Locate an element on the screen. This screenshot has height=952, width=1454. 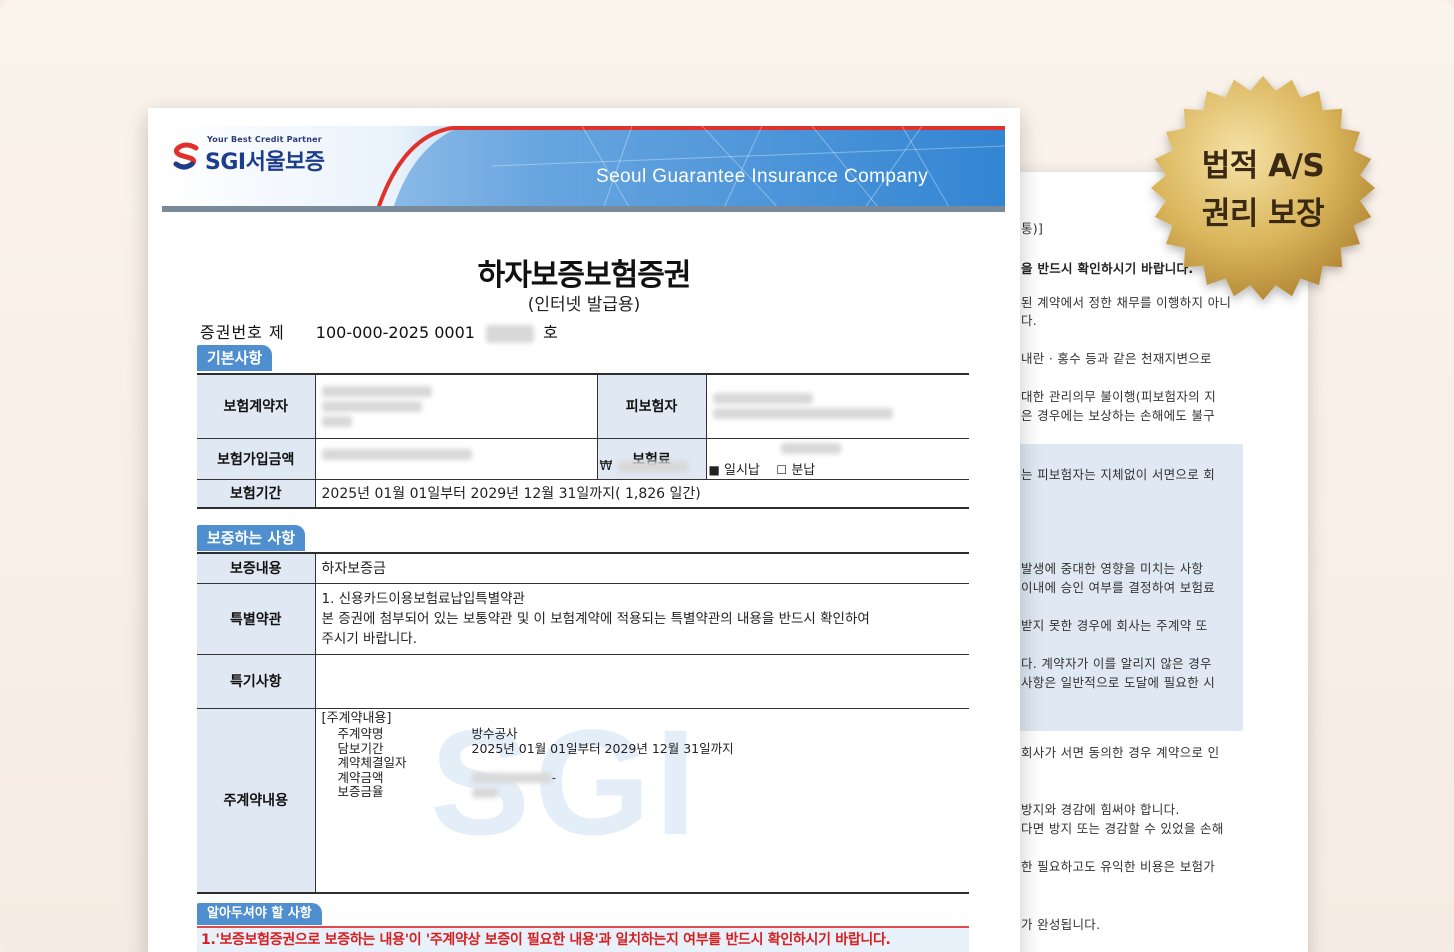
field-value: 2025년 01월 01일부터 2029년 12월 31일까지 is located at coordinates (602, 748).